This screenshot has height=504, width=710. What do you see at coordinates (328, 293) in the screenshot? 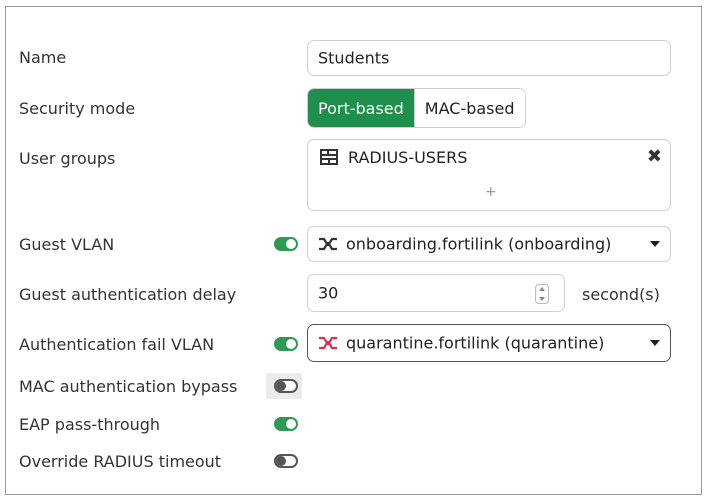
I see `guest-auth-delay-value: 30` at bounding box center [328, 293].